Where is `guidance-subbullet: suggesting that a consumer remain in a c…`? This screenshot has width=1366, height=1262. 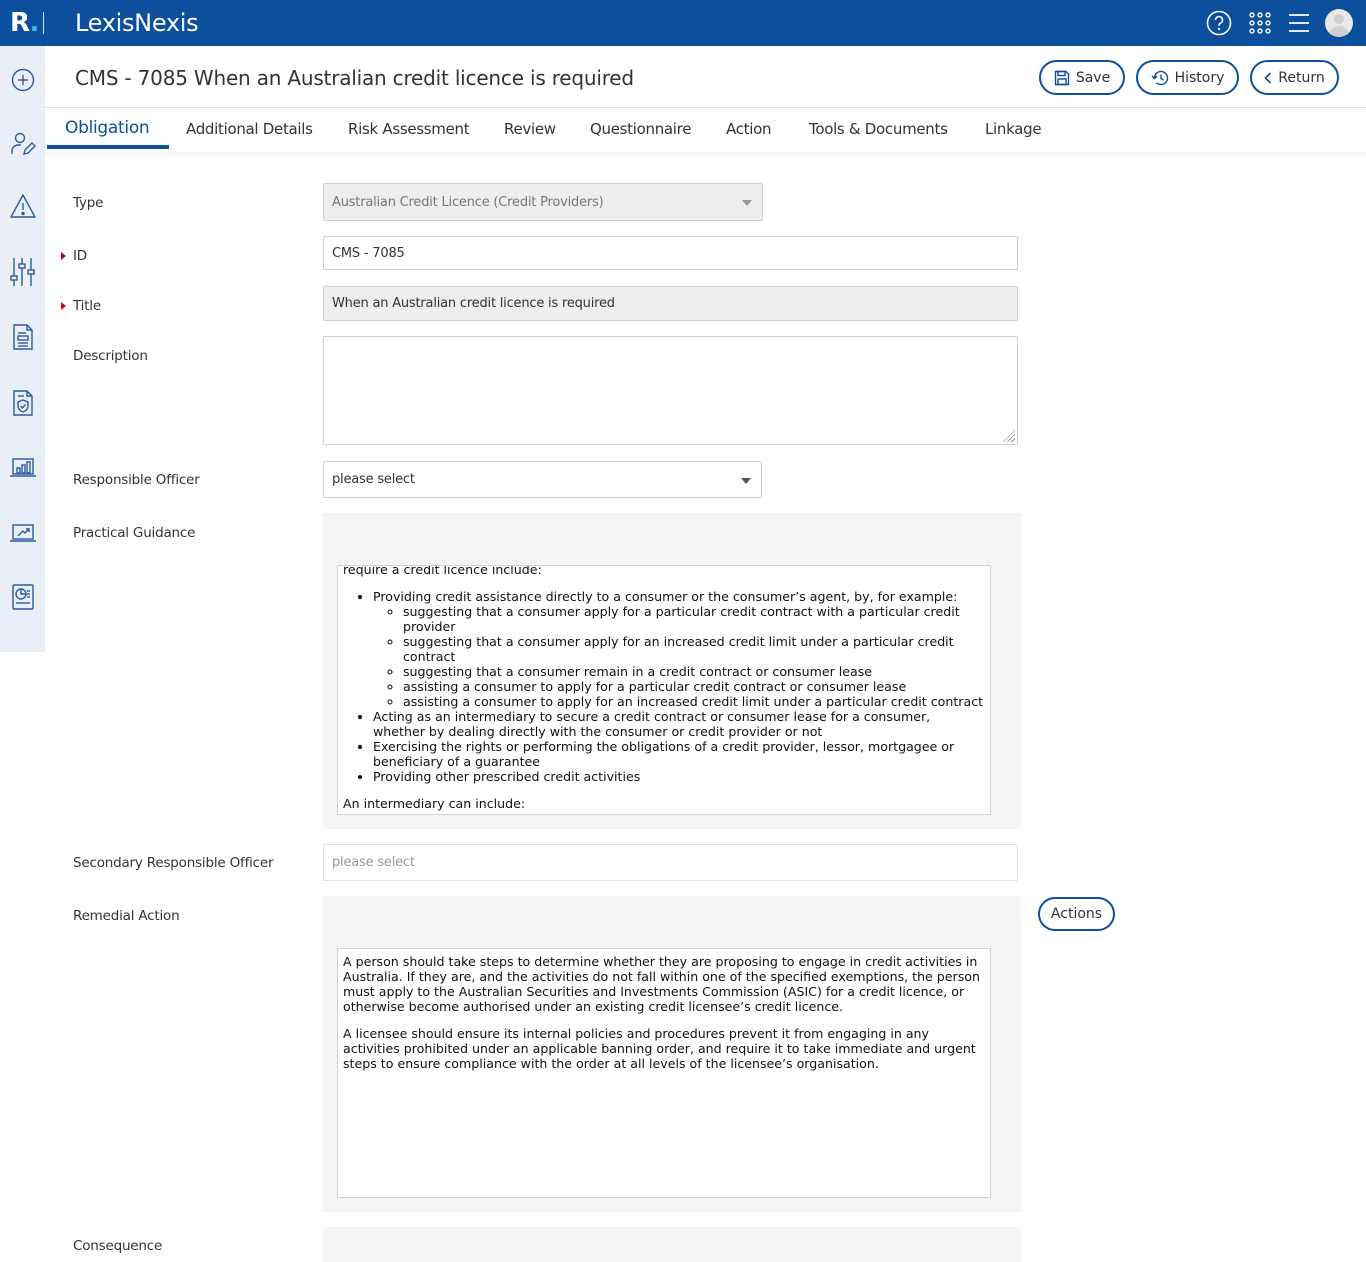 guidance-subbullet: suggesting that a consumer remain in a c… is located at coordinates (694, 671).